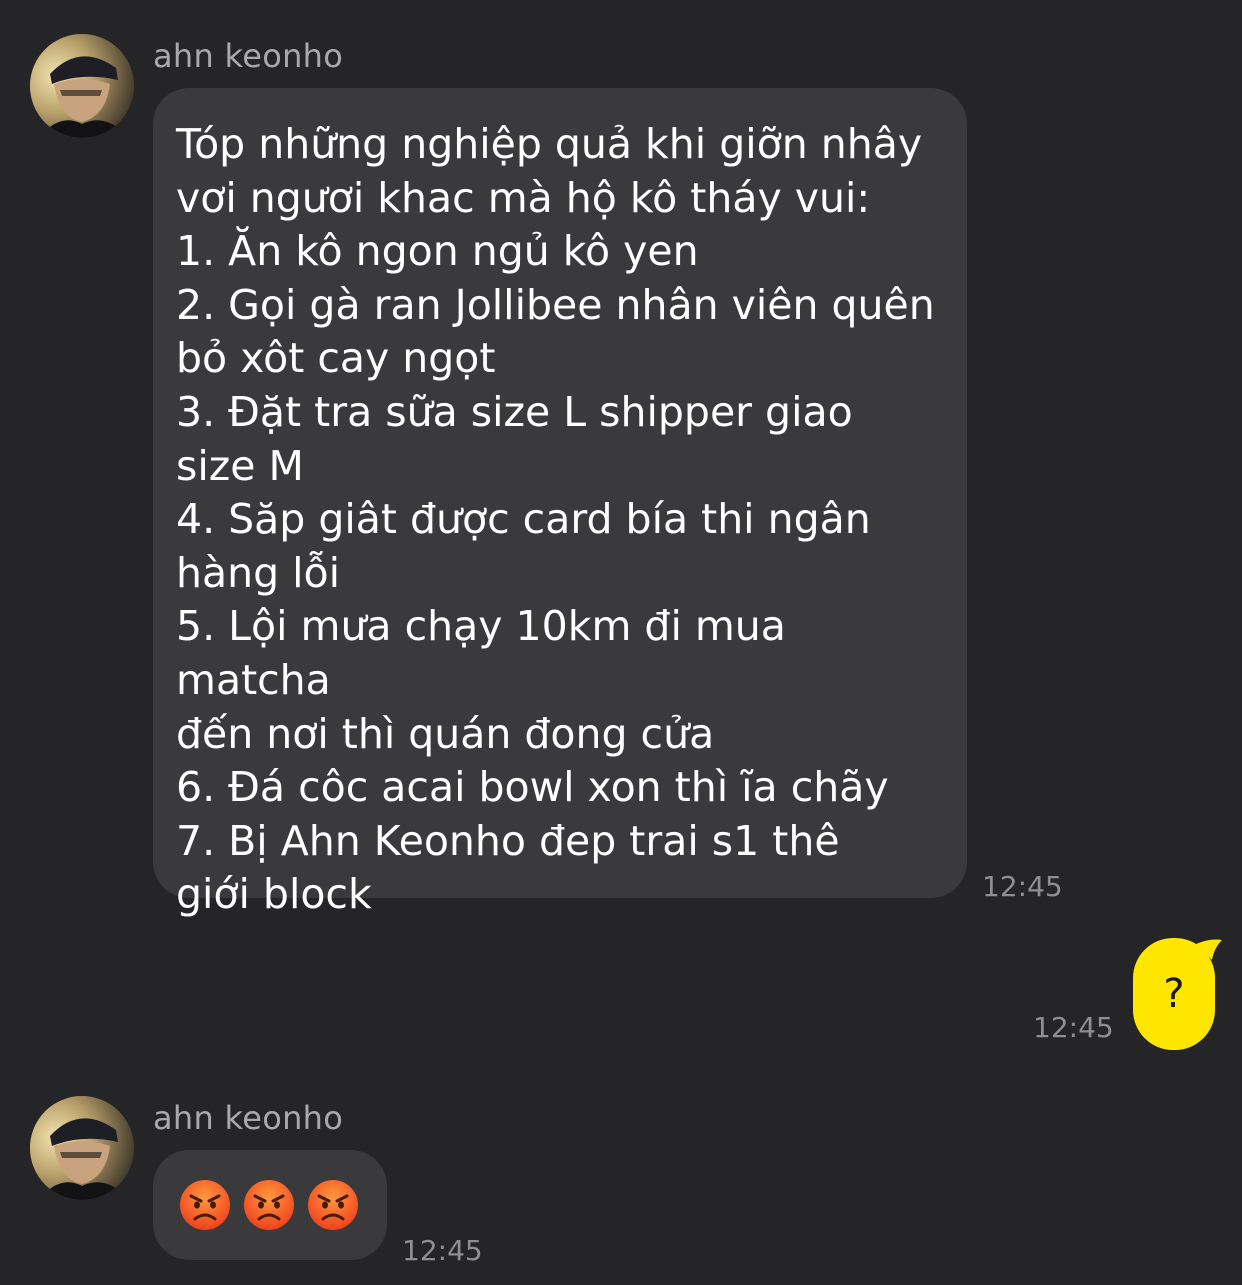 This screenshot has width=1242, height=1285. What do you see at coordinates (1174, 994) in the screenshot?
I see `message-text: ?` at bounding box center [1174, 994].